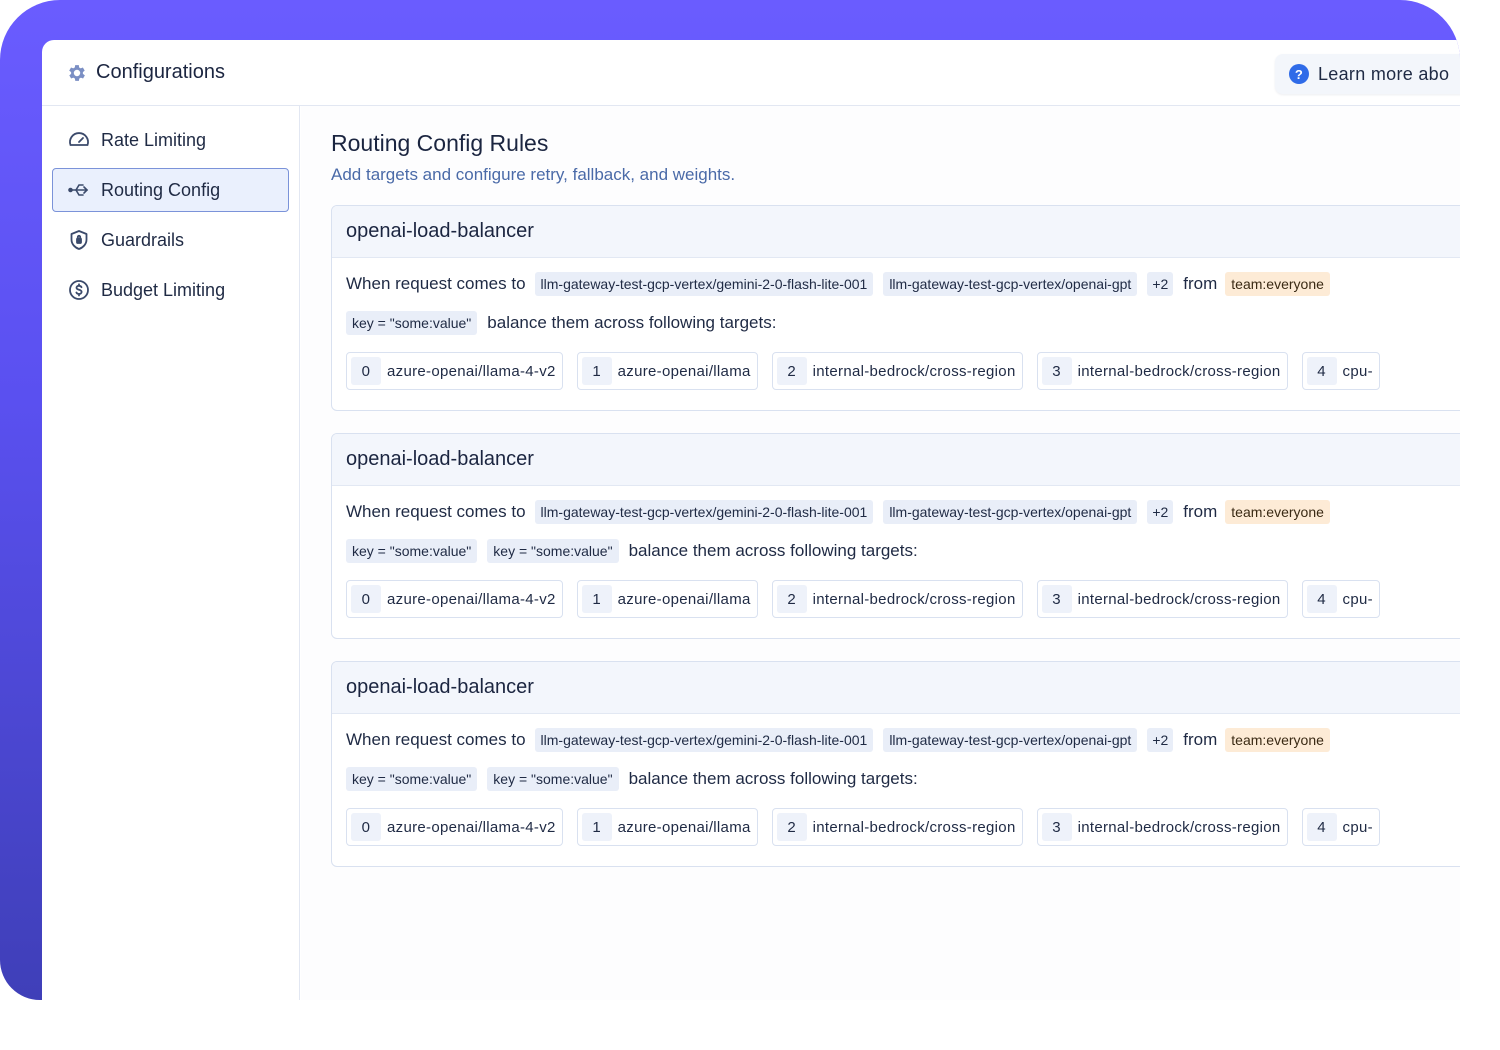 The image size is (1500, 1050). Describe the element at coordinates (1299, 74) in the screenshot. I see `help-icon: ?` at that location.